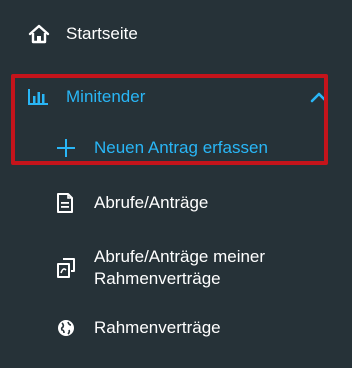  I want to click on plus-icon, so click(66, 148).